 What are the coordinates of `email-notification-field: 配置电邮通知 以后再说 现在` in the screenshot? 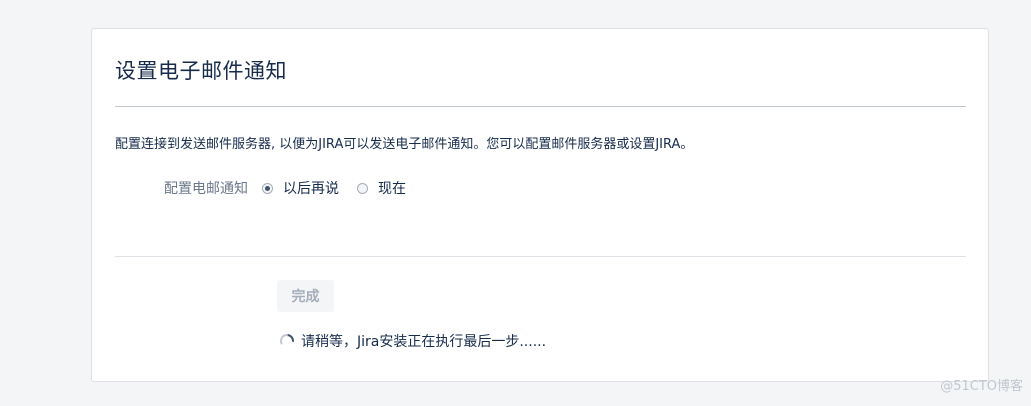 It's located at (258, 188).